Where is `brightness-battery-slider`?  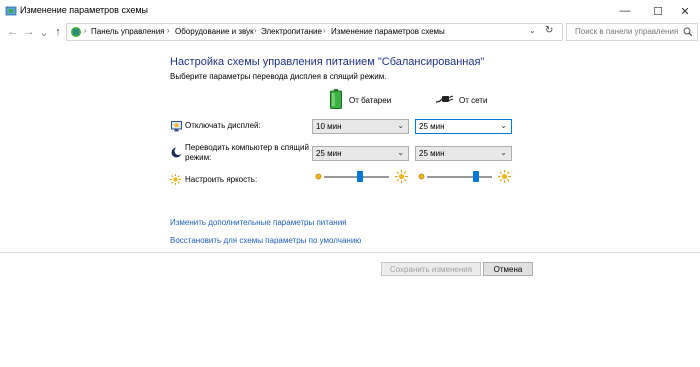 brightness-battery-slider is located at coordinates (361, 177).